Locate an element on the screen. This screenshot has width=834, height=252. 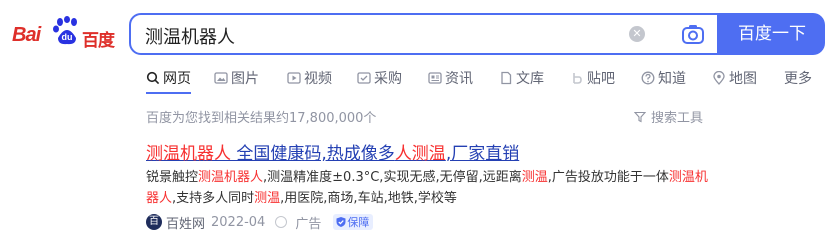
tab-library: 文库 is located at coordinates (521, 78).